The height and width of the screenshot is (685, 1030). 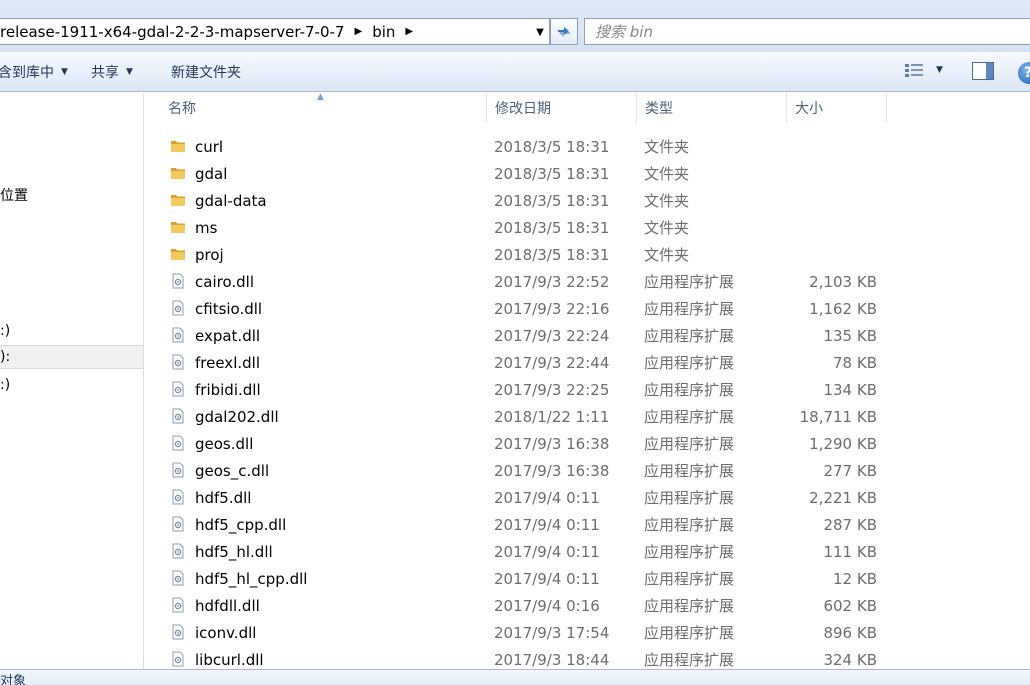 What do you see at coordinates (227, 362) in the screenshot?
I see `file-name: freexl.dll` at bounding box center [227, 362].